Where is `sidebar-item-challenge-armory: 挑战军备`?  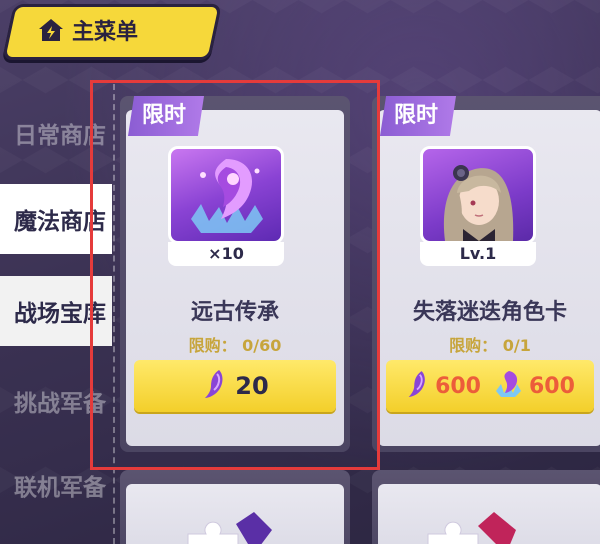
sidebar-item-challenge-armory: 挑战军备 is located at coordinates (56, 401).